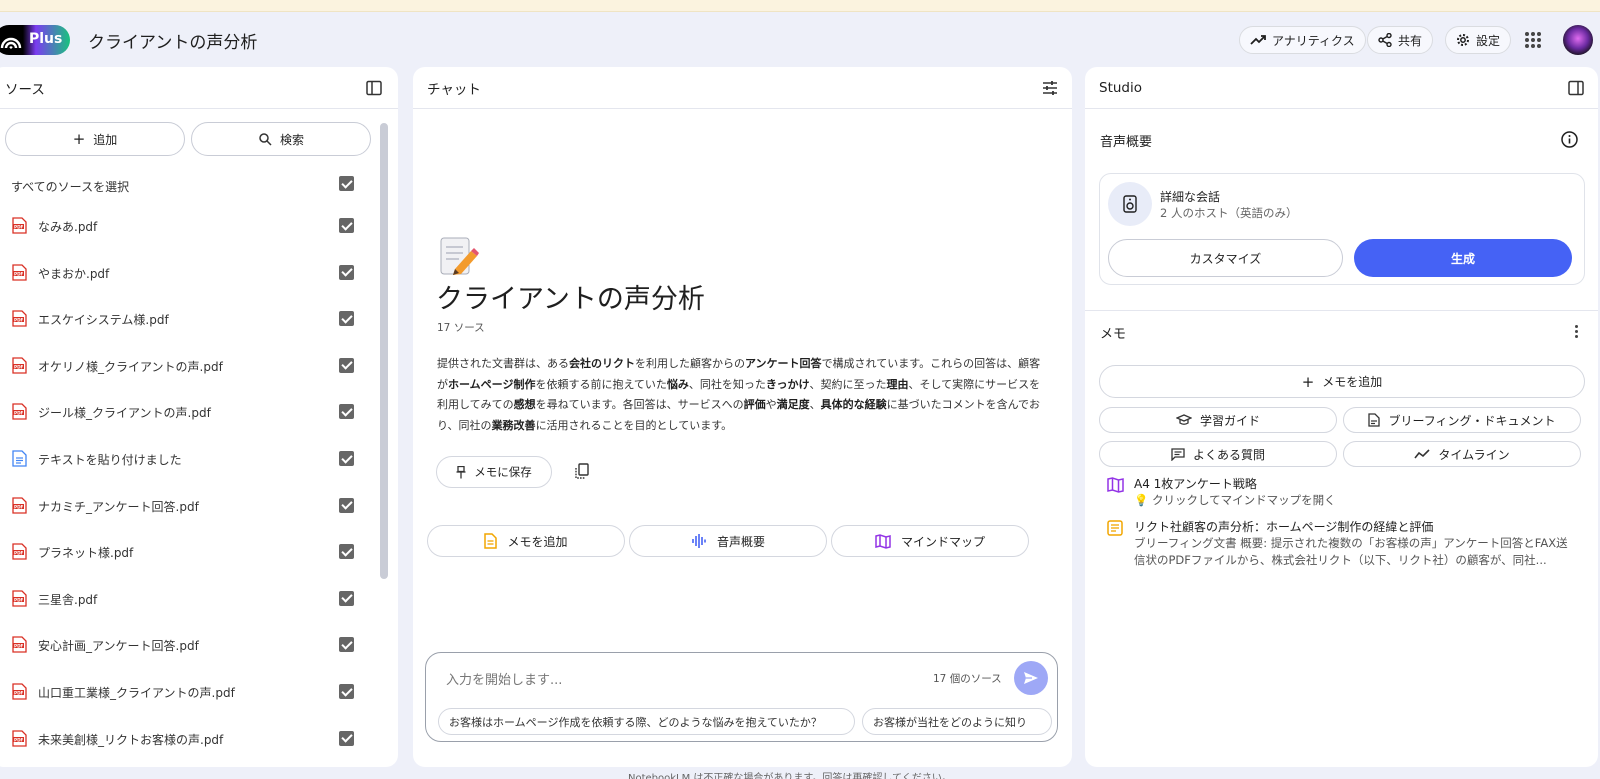  I want to click on plus-badge: Plus, so click(35, 40).